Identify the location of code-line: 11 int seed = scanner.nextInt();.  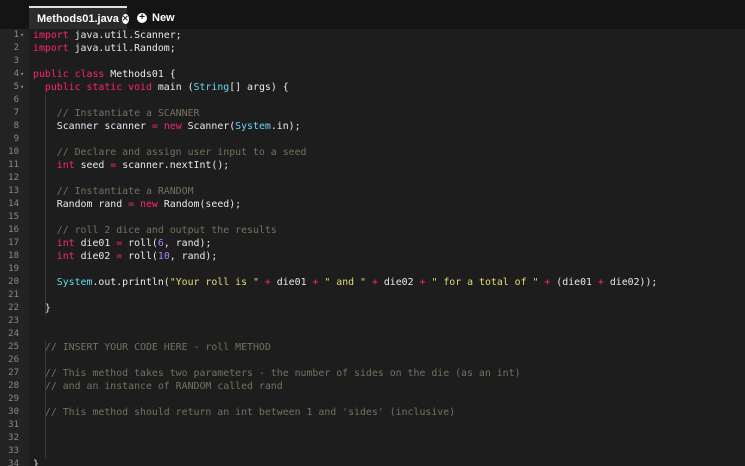
(372, 165).